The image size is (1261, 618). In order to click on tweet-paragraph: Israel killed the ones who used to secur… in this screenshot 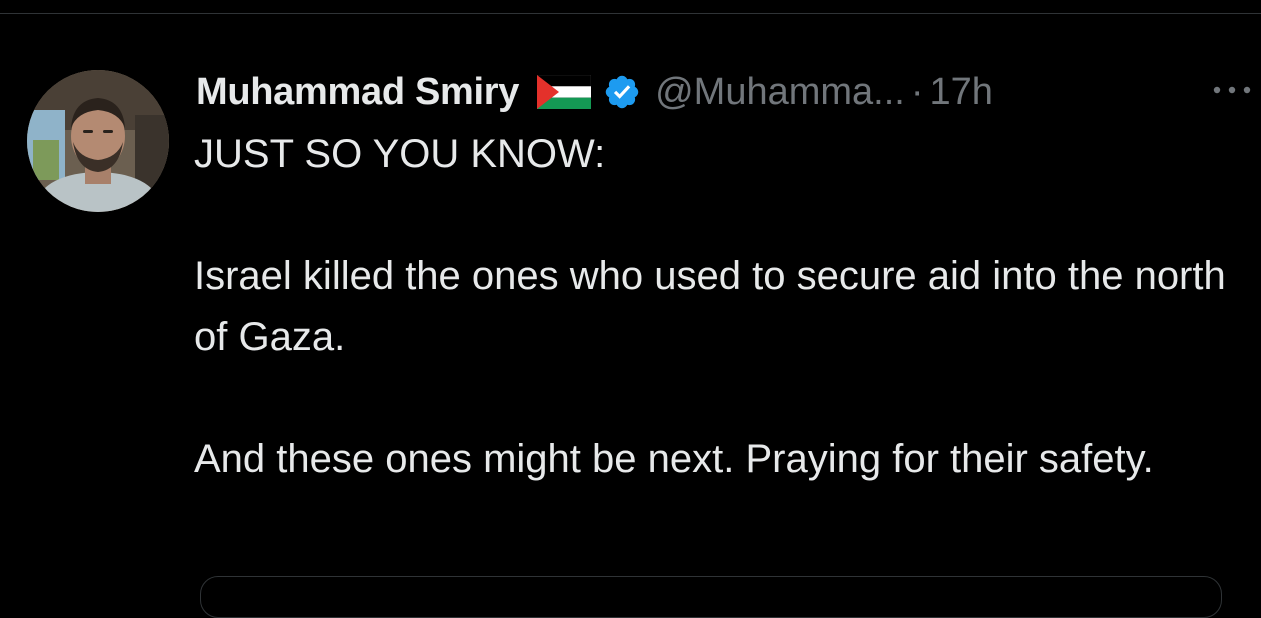, I will do `click(710, 306)`.